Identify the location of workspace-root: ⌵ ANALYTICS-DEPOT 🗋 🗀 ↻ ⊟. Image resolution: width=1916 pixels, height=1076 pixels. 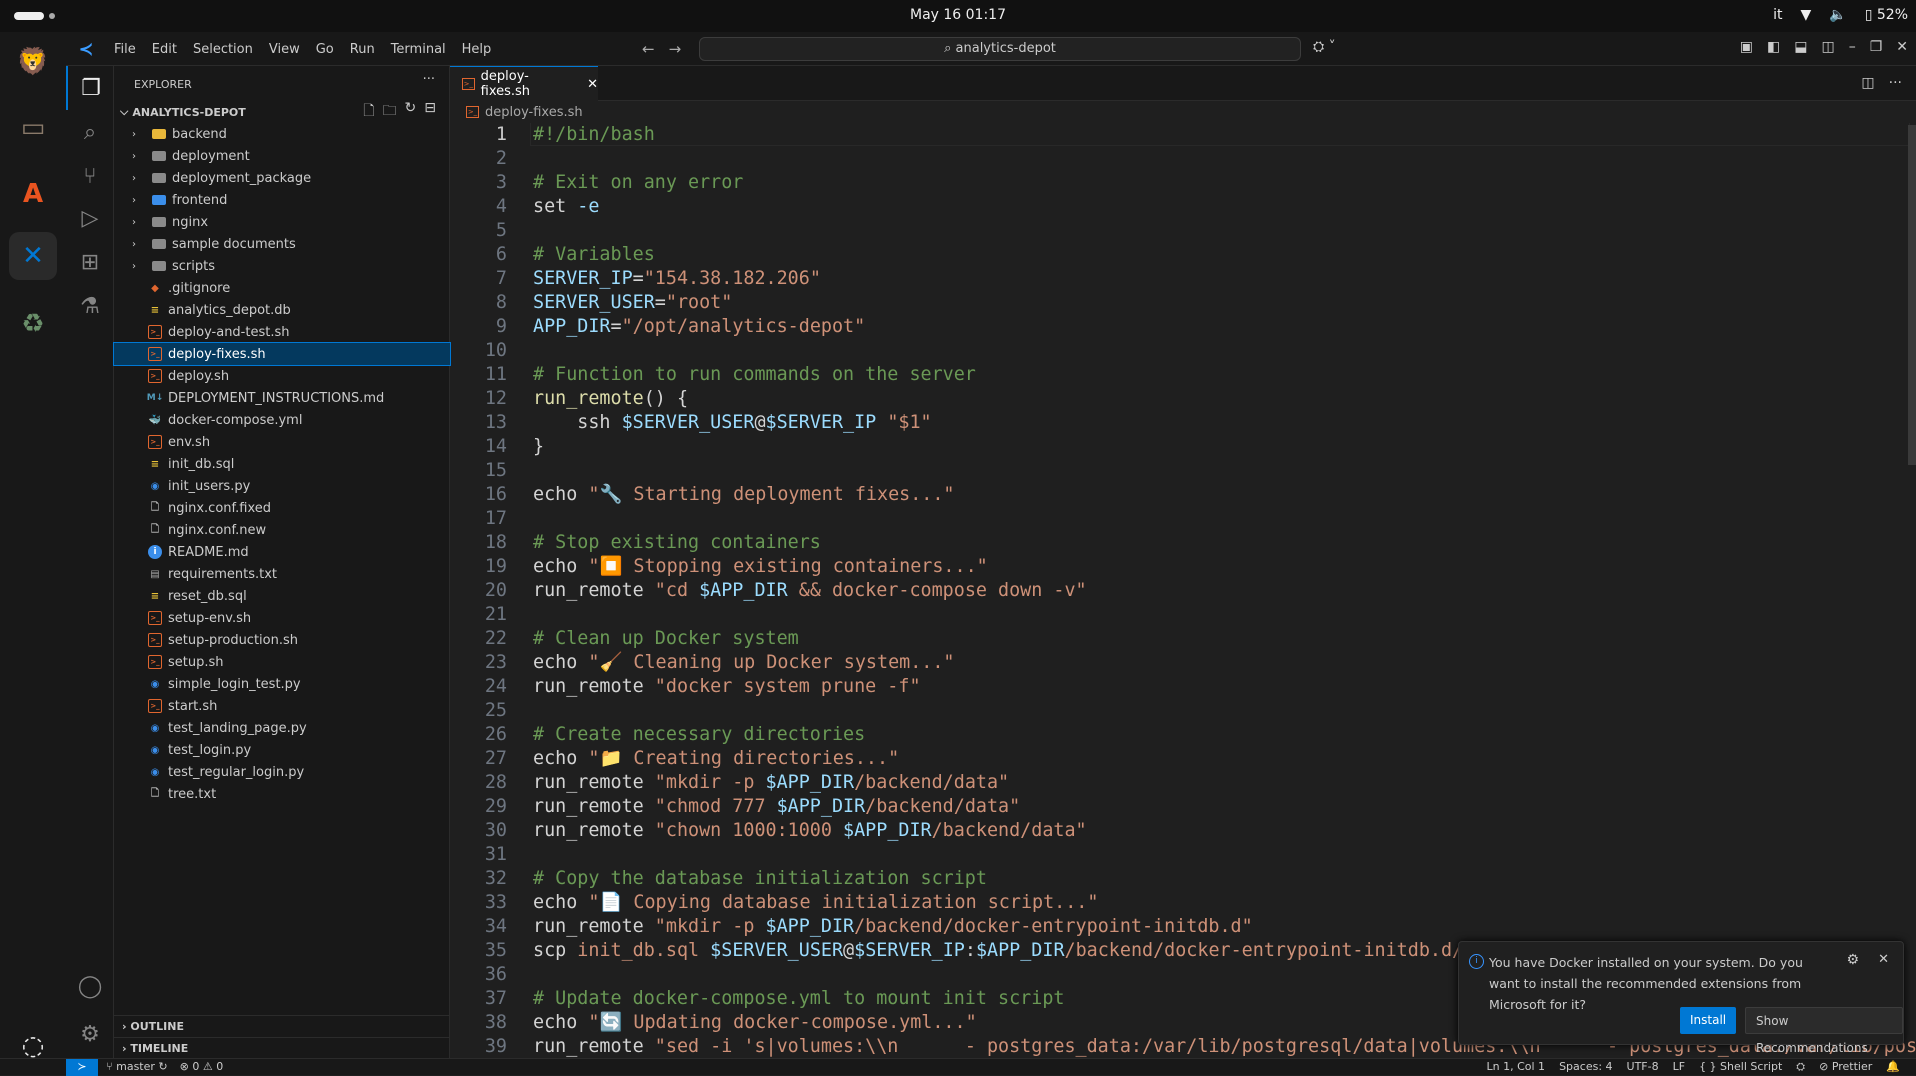
(282, 112).